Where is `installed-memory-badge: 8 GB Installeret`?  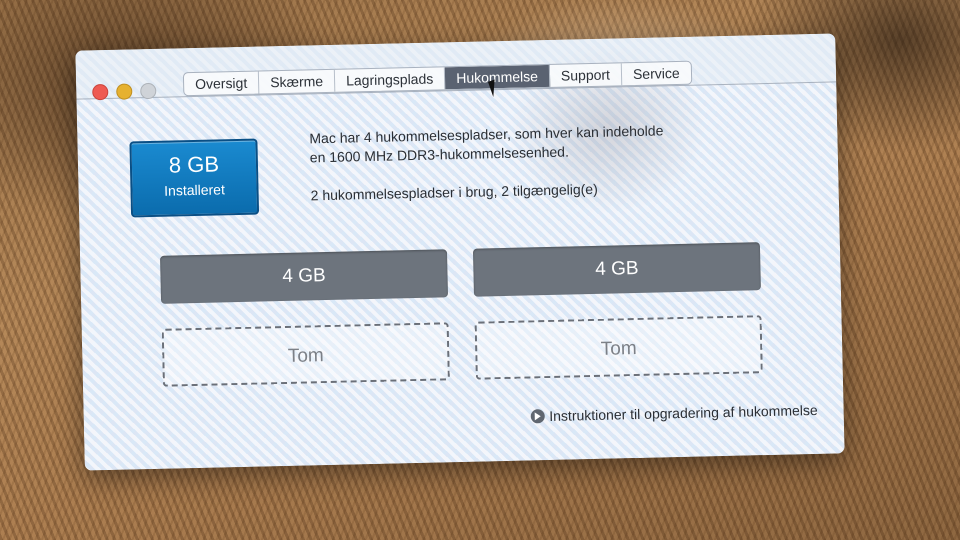
installed-memory-badge: 8 GB Installeret is located at coordinates (194, 178).